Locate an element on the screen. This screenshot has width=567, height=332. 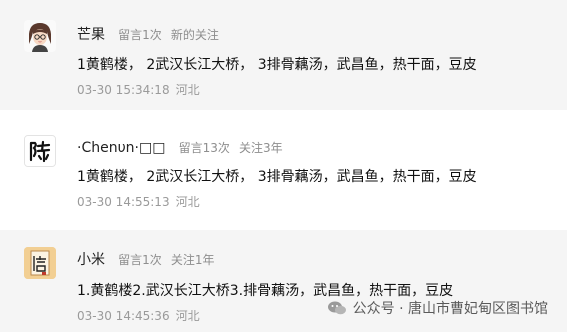
comment-text: 1.黄鹤楼2.武汉长江大桥3.排骨藕汤，武昌鱼，热干面，豆皮 is located at coordinates (265, 291).